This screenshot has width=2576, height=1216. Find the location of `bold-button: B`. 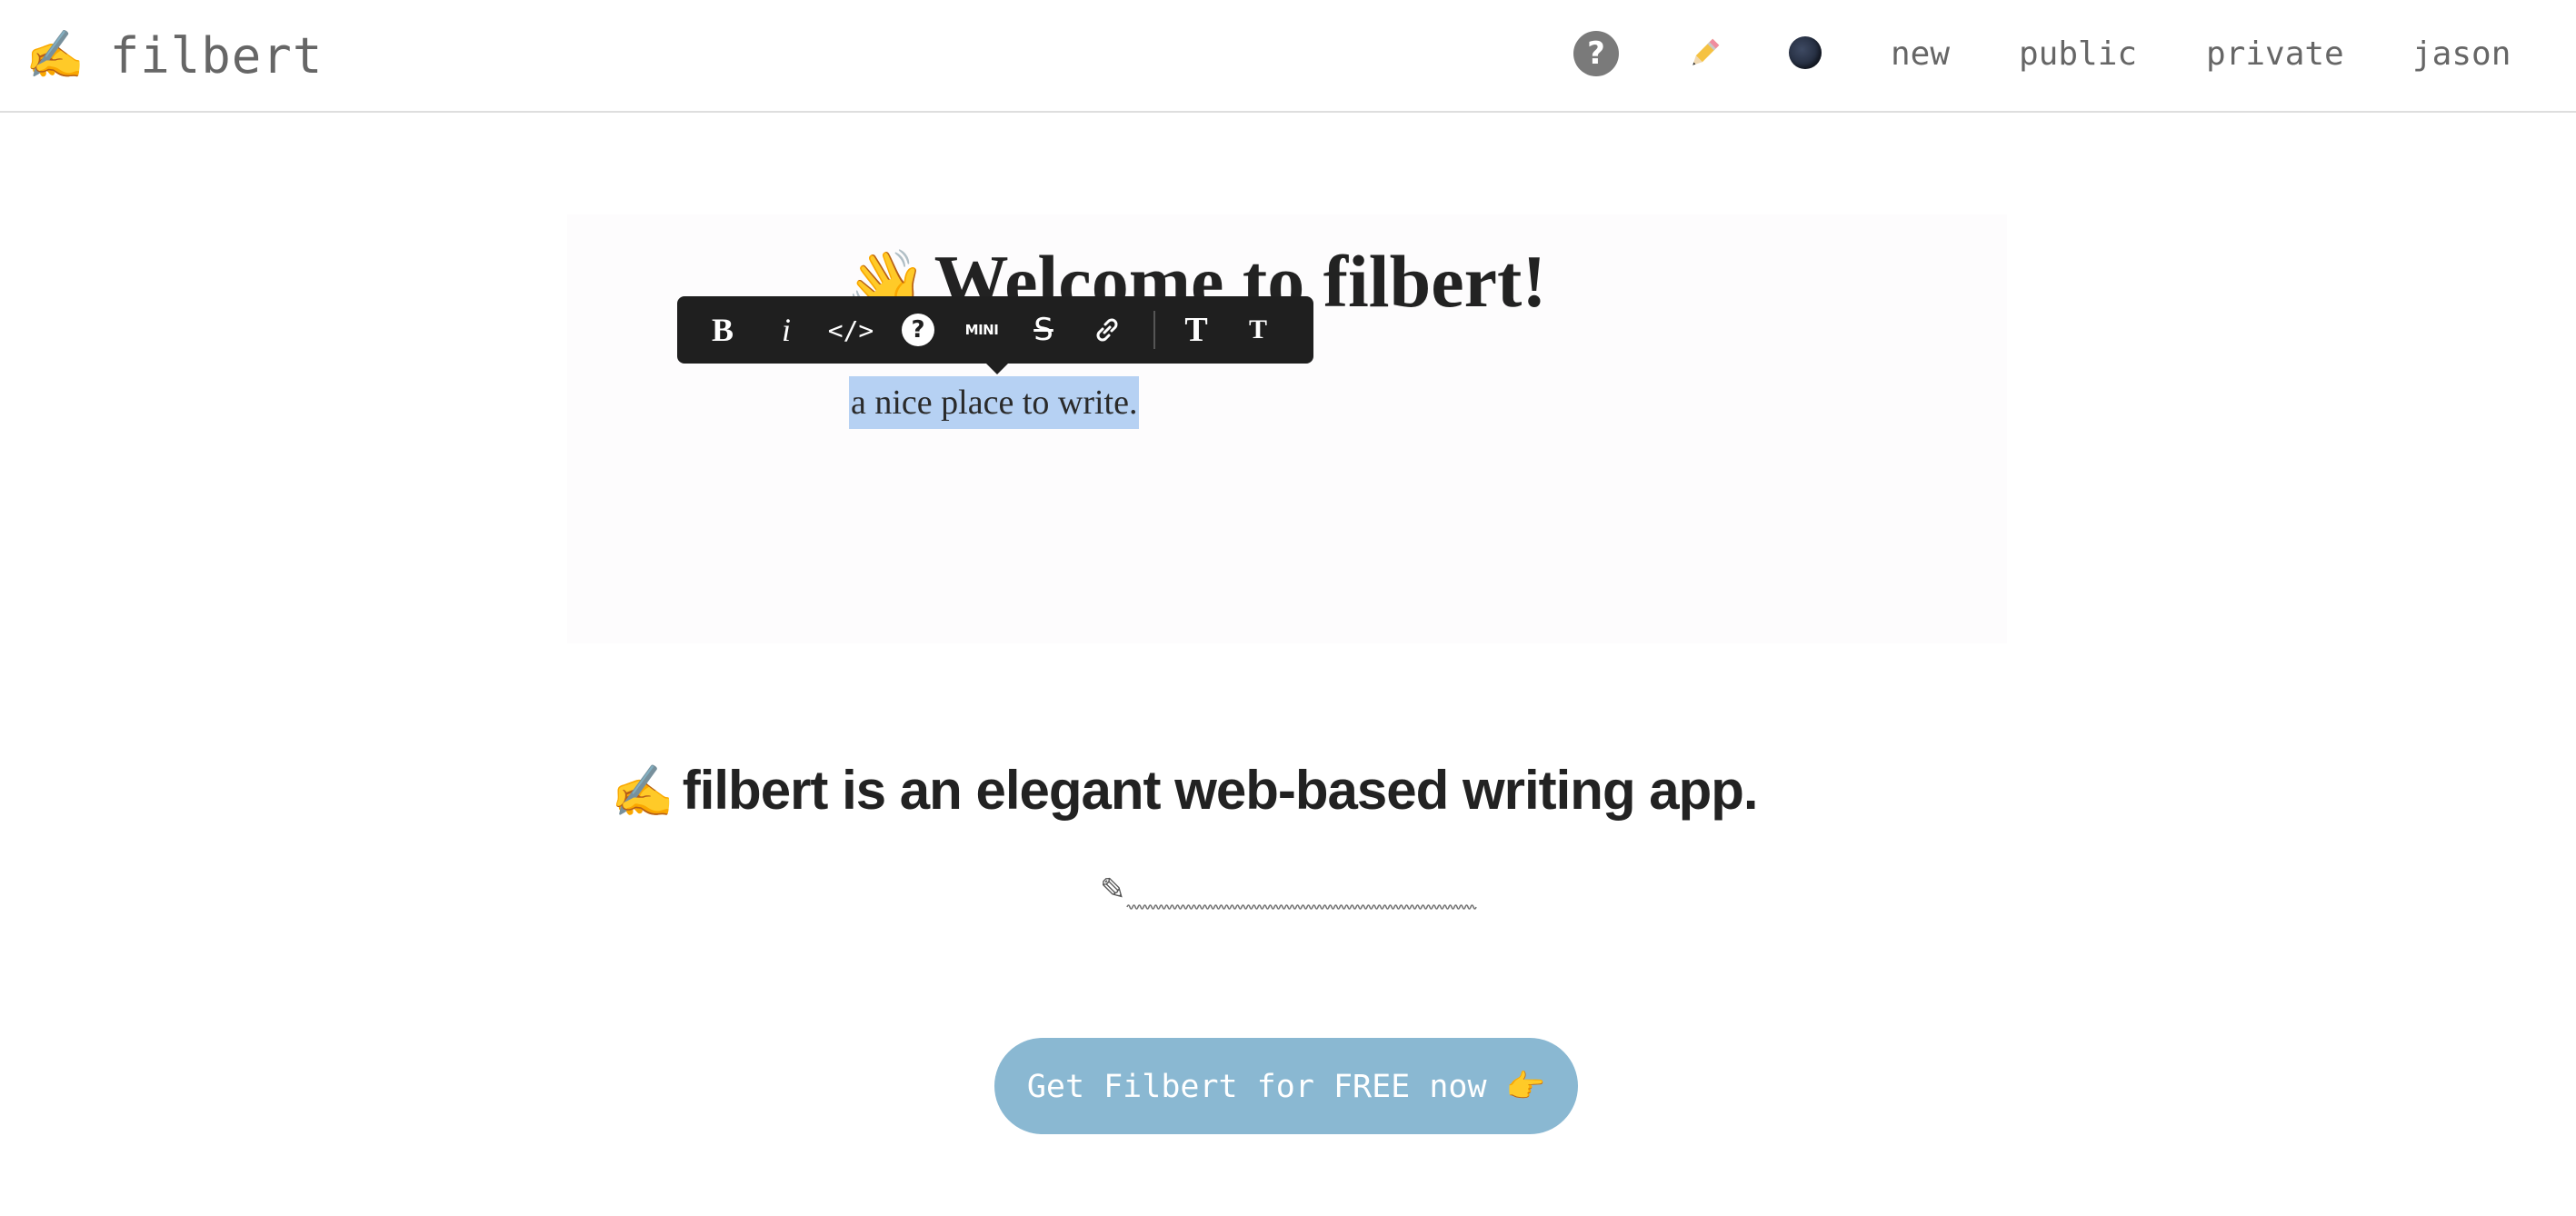

bold-button: B is located at coordinates (722, 330).